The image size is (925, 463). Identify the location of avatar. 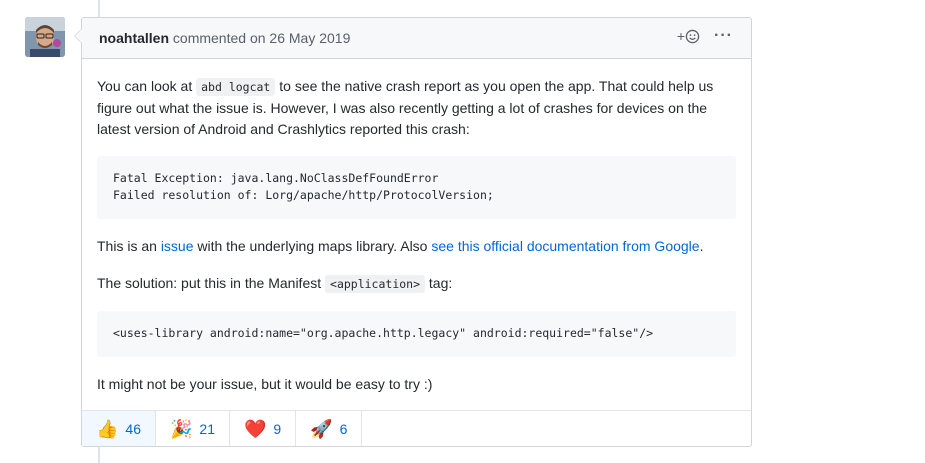
(45, 37).